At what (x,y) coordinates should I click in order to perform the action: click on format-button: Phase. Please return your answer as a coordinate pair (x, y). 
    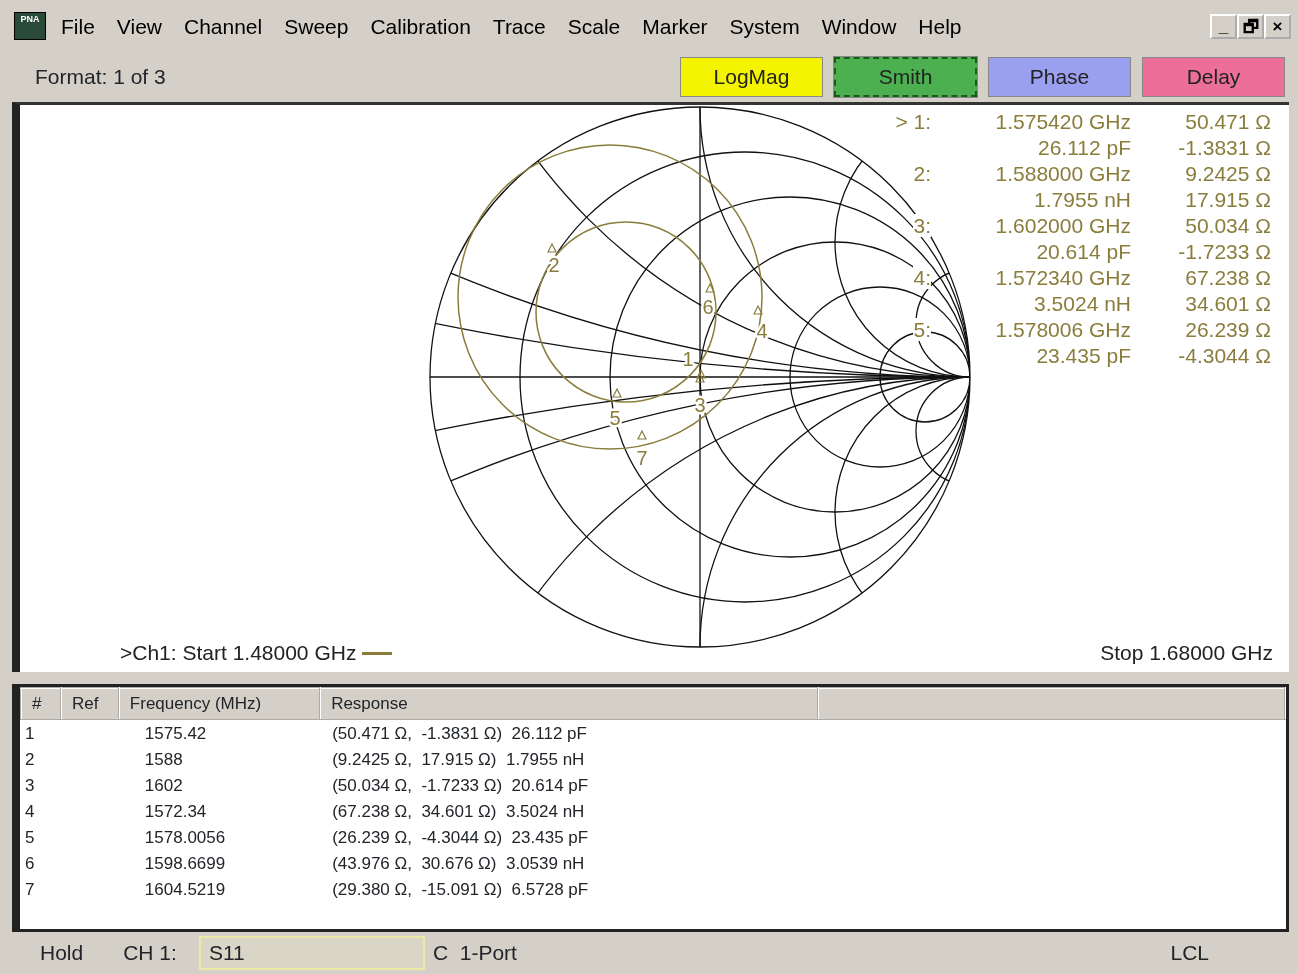
    Looking at the image, I should click on (1059, 77).